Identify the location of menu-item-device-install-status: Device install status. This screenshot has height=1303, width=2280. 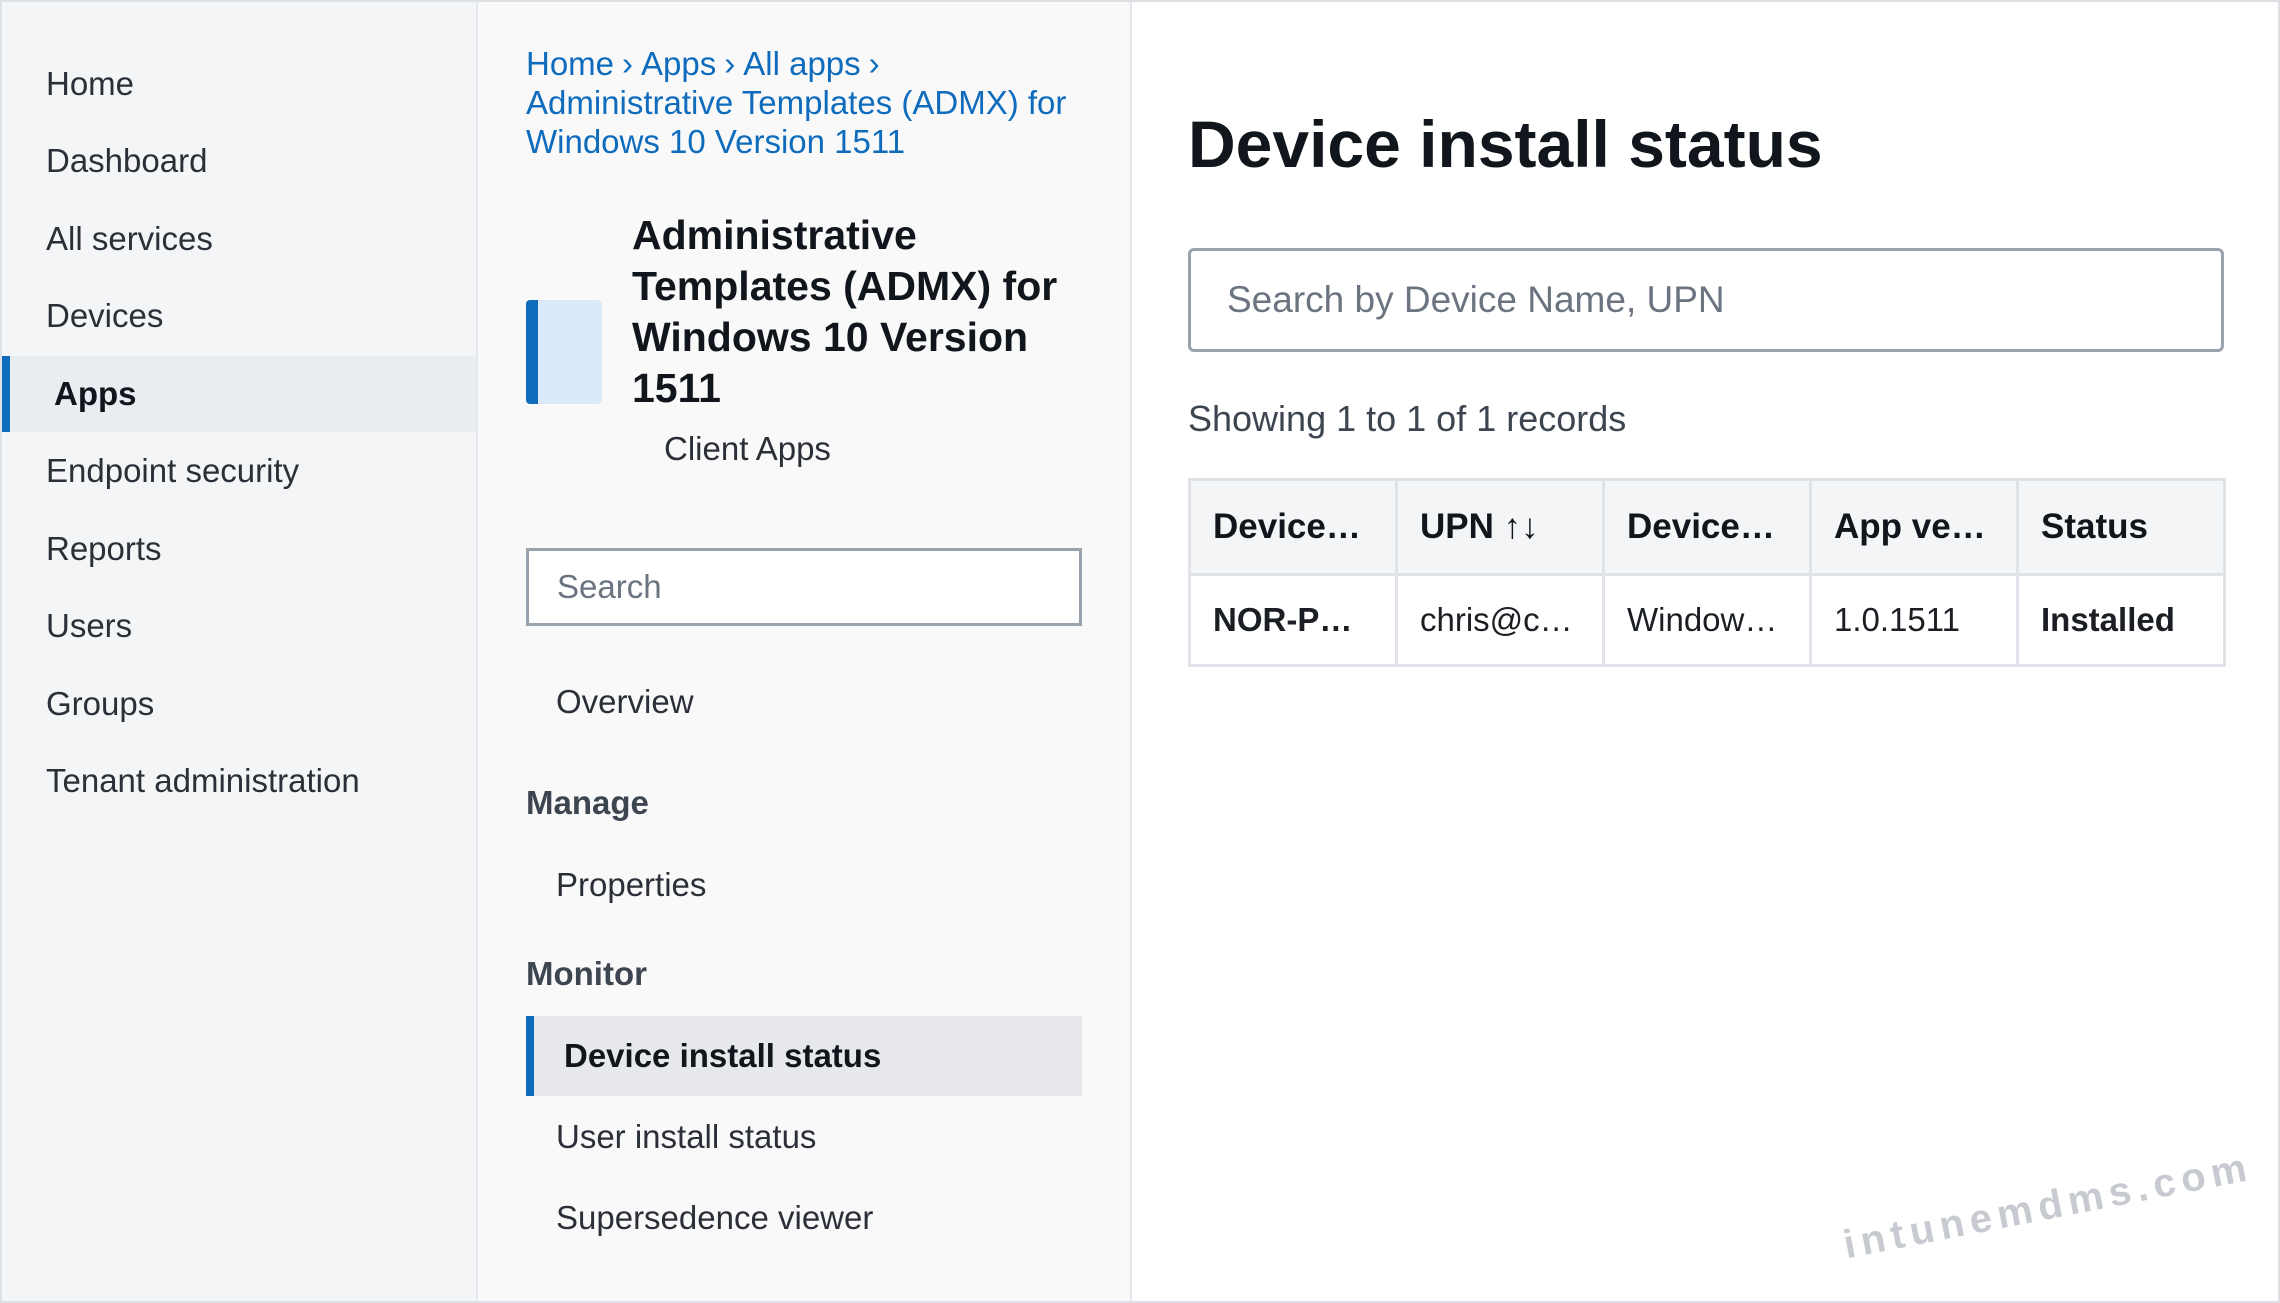
(804, 1056).